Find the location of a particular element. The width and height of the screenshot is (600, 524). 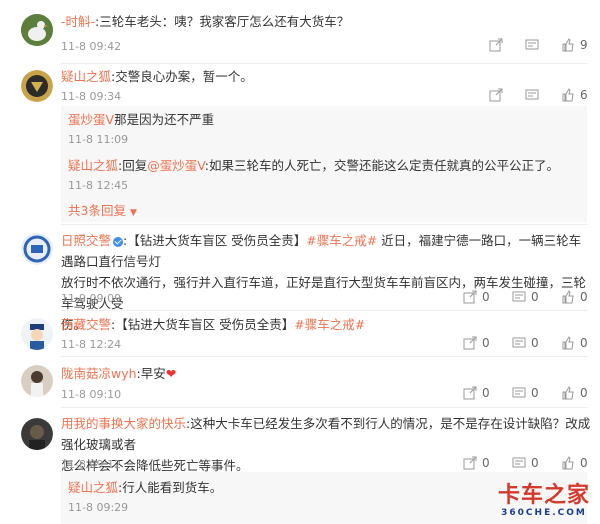

comment-text: 陇南菇凉wyh:早安❤ is located at coordinates (119, 373).